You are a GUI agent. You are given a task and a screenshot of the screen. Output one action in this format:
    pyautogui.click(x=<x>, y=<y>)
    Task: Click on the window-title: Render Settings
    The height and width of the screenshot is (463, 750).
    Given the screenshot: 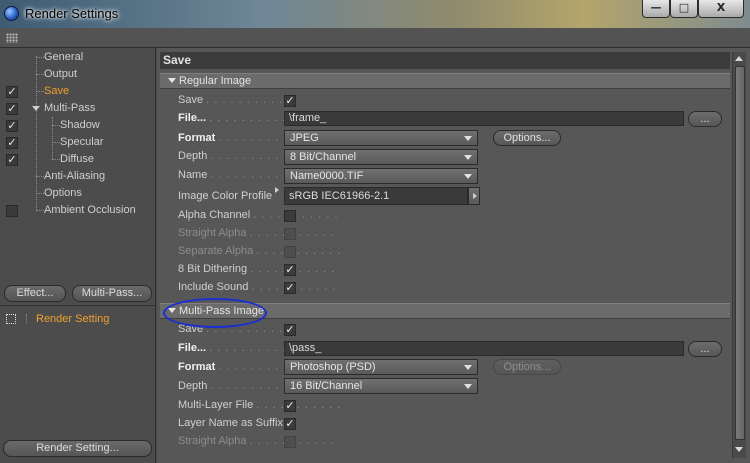 What is the action you would take?
    pyautogui.click(x=72, y=13)
    